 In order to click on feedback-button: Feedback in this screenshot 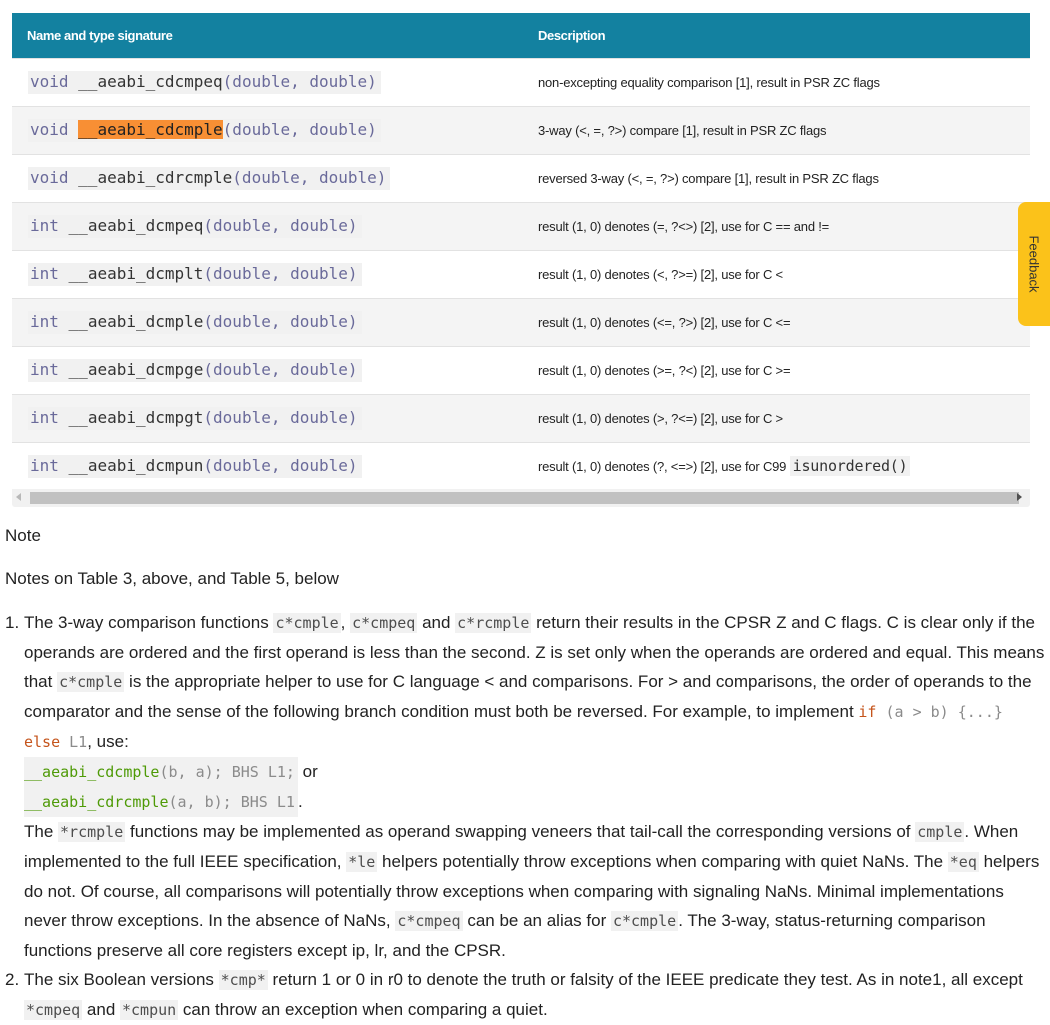, I will do `click(1034, 264)`.